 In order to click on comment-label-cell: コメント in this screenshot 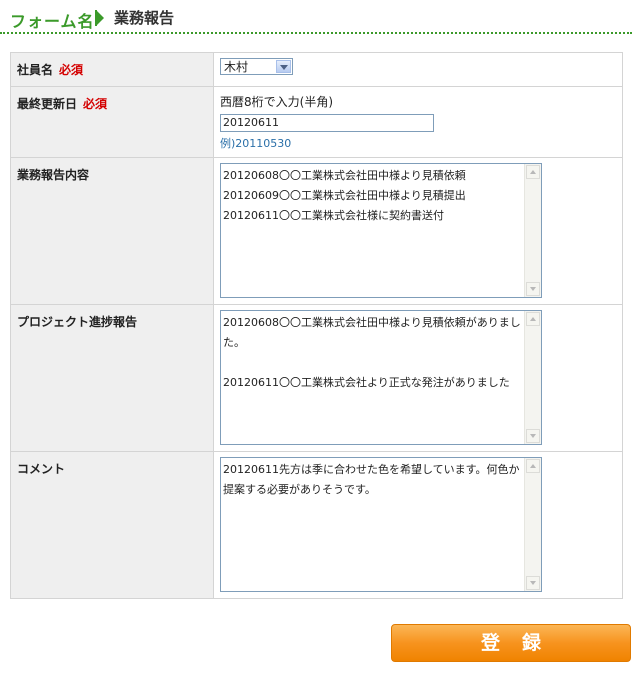, I will do `click(112, 525)`.